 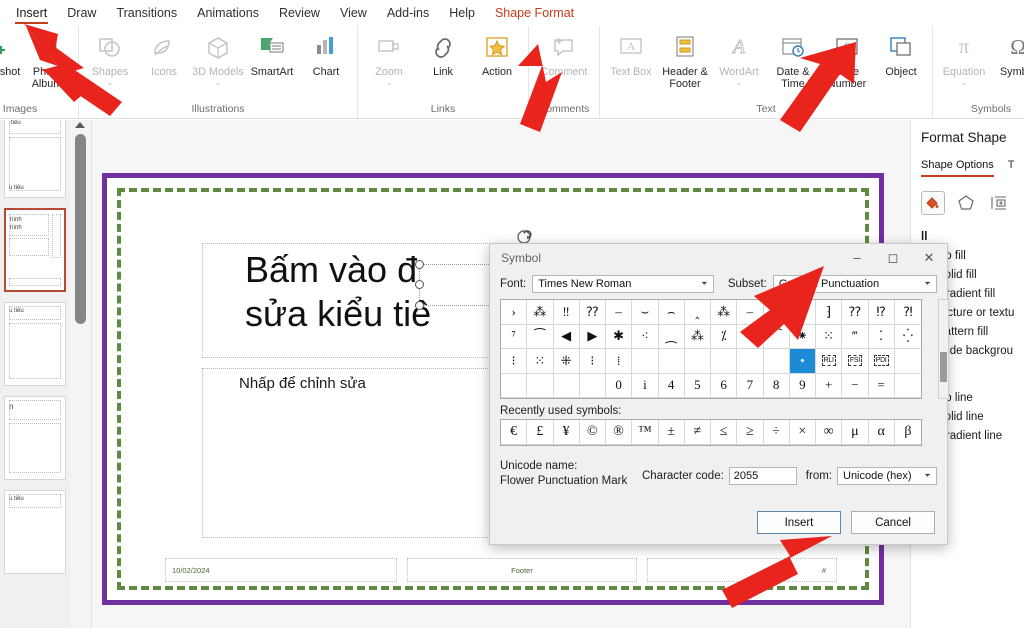 I want to click on subset-combo: General Punctuation ⏷, so click(x=854, y=284).